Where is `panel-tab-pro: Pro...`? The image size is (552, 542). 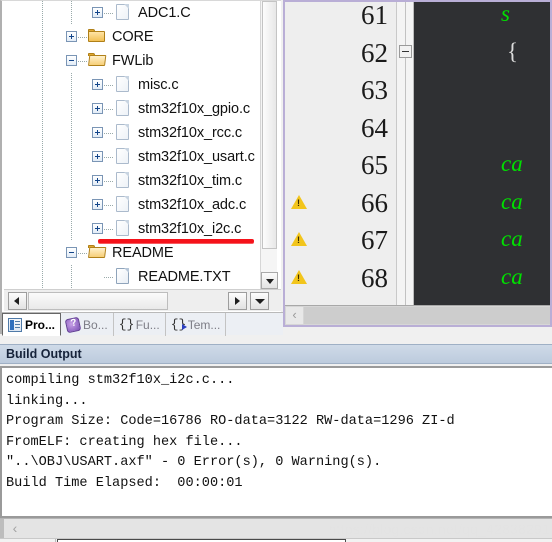 panel-tab-pro: Pro... is located at coordinates (32, 324).